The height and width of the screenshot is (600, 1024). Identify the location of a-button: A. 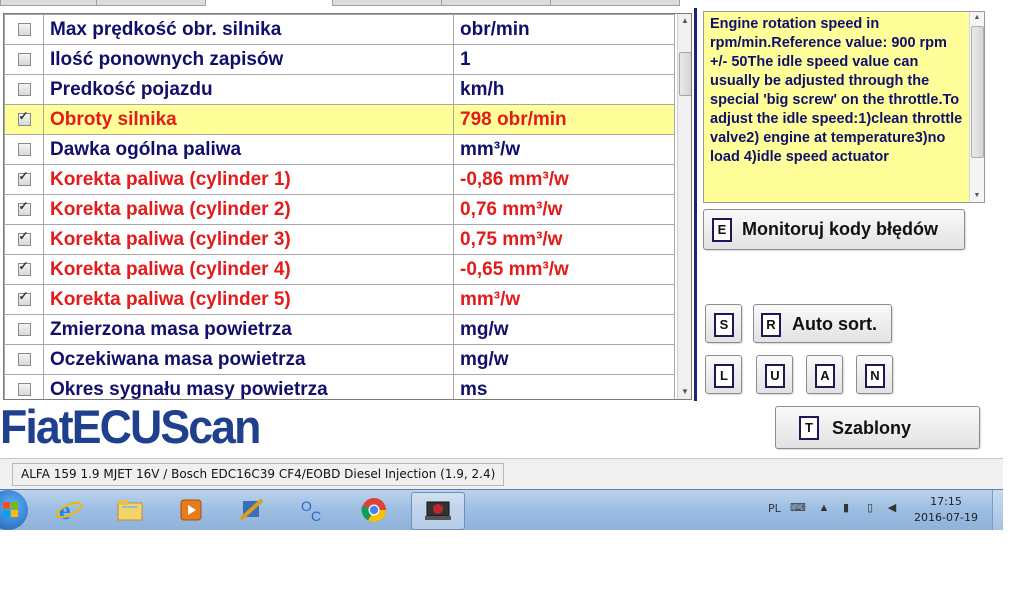
(824, 374).